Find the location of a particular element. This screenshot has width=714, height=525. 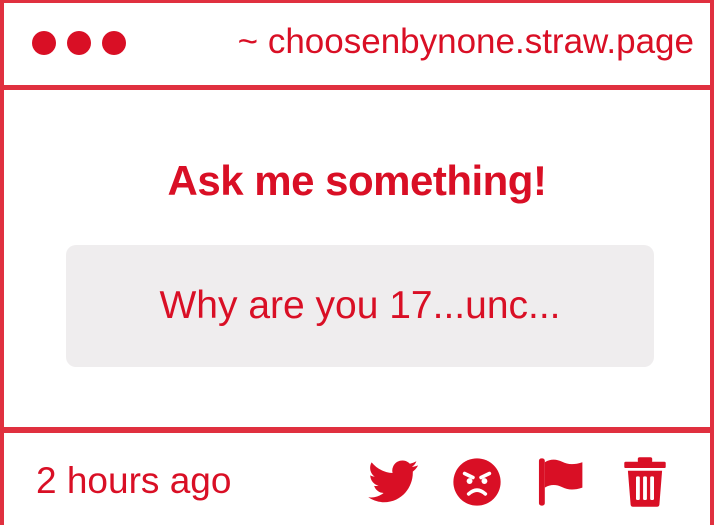

close-dot is located at coordinates (44, 43).